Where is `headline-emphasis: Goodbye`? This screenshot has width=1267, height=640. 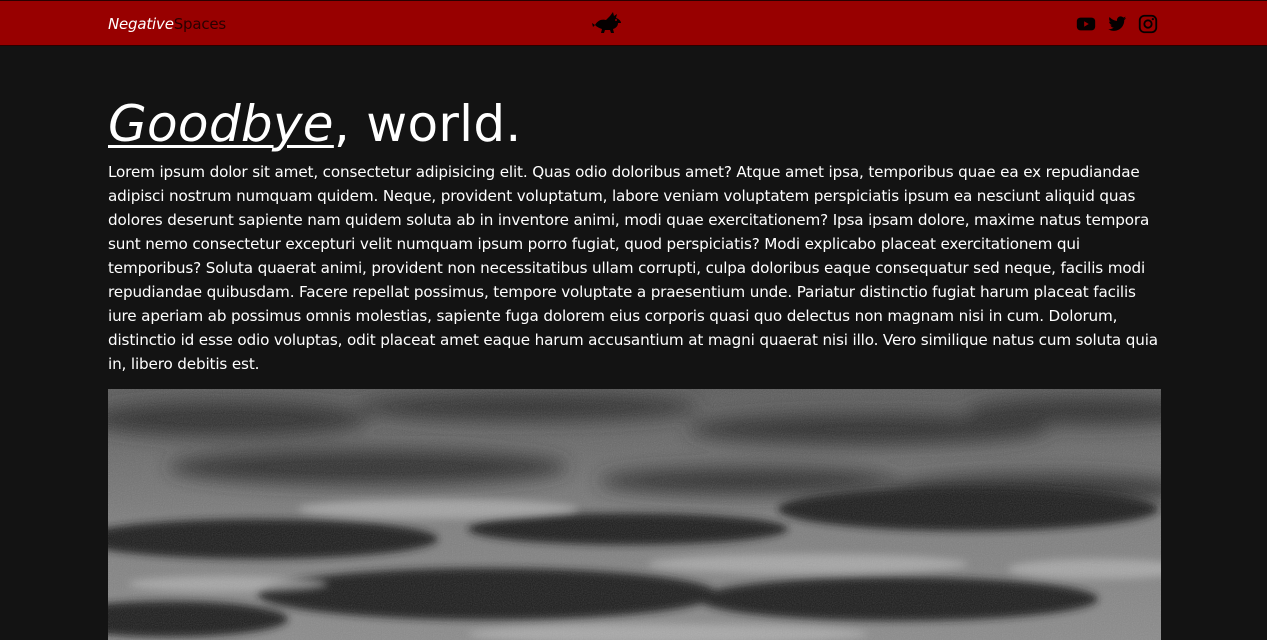
headline-emphasis: Goodbye is located at coordinates (221, 124).